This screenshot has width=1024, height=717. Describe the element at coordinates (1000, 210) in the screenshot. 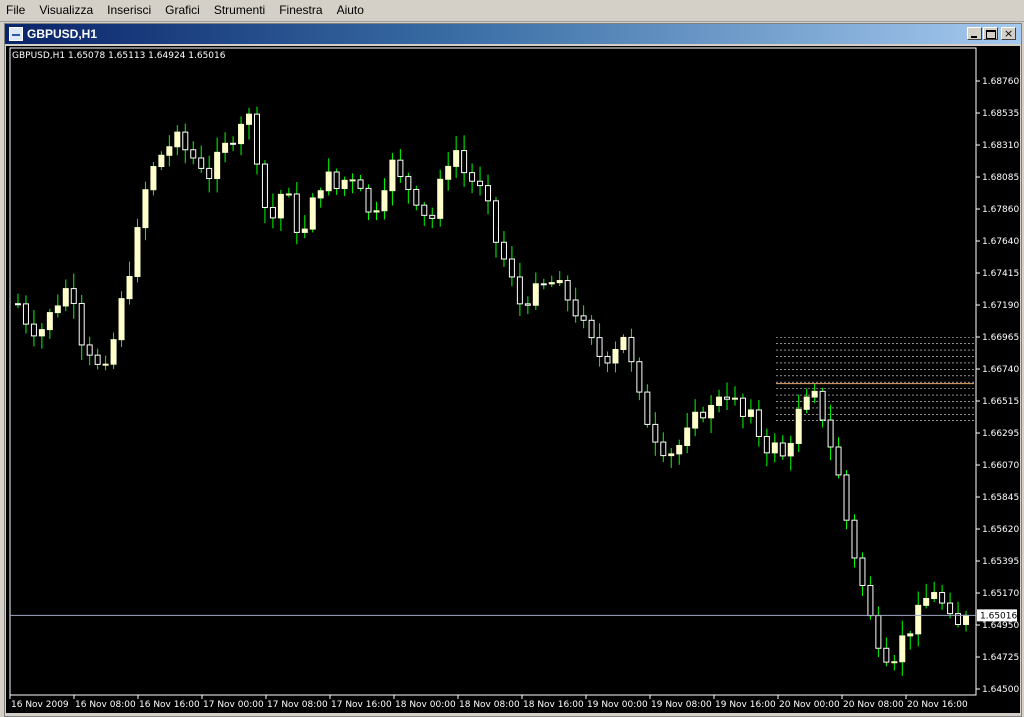

I see `y-tick-label: 1.67860` at that location.